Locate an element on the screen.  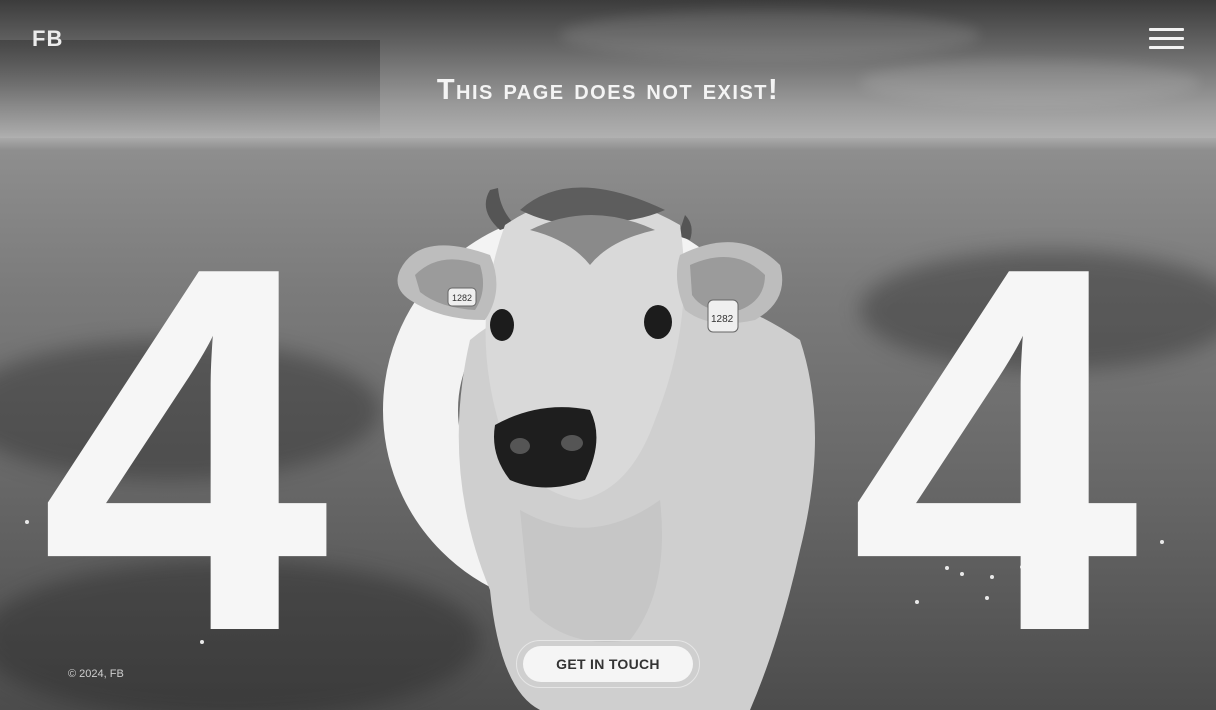
cloud is located at coordinates (770, 35).